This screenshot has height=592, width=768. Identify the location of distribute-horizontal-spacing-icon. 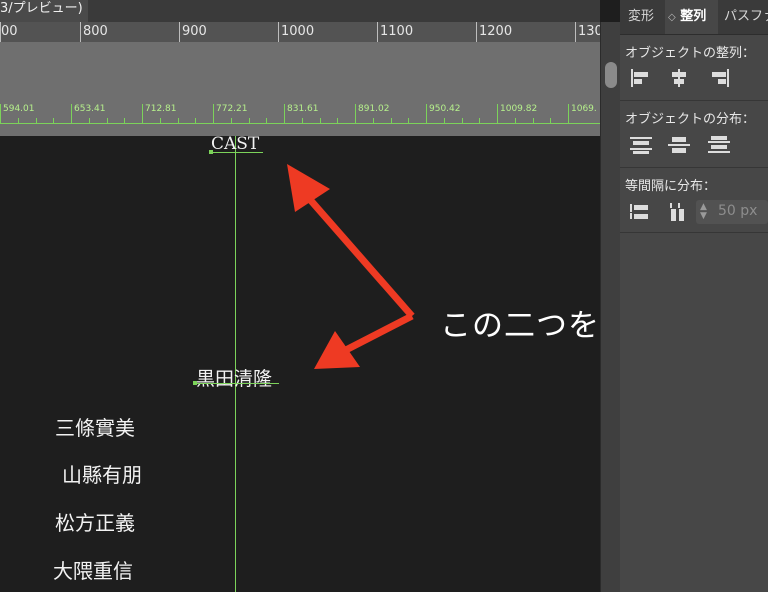
(679, 212).